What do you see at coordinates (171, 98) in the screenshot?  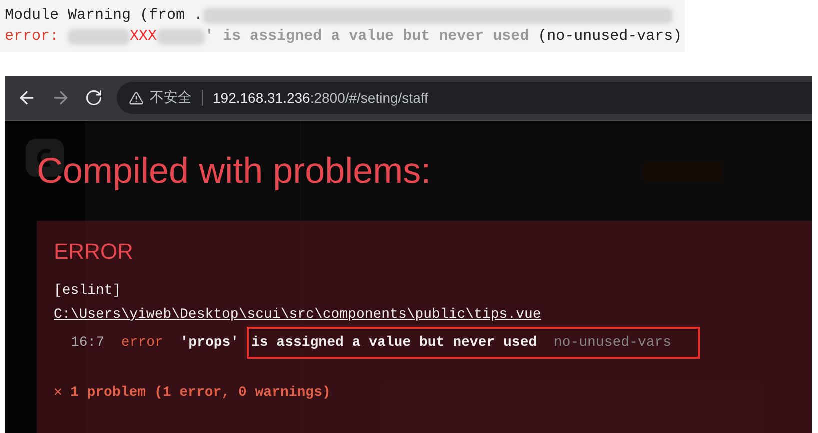 I see `security-label: 不安全` at bounding box center [171, 98].